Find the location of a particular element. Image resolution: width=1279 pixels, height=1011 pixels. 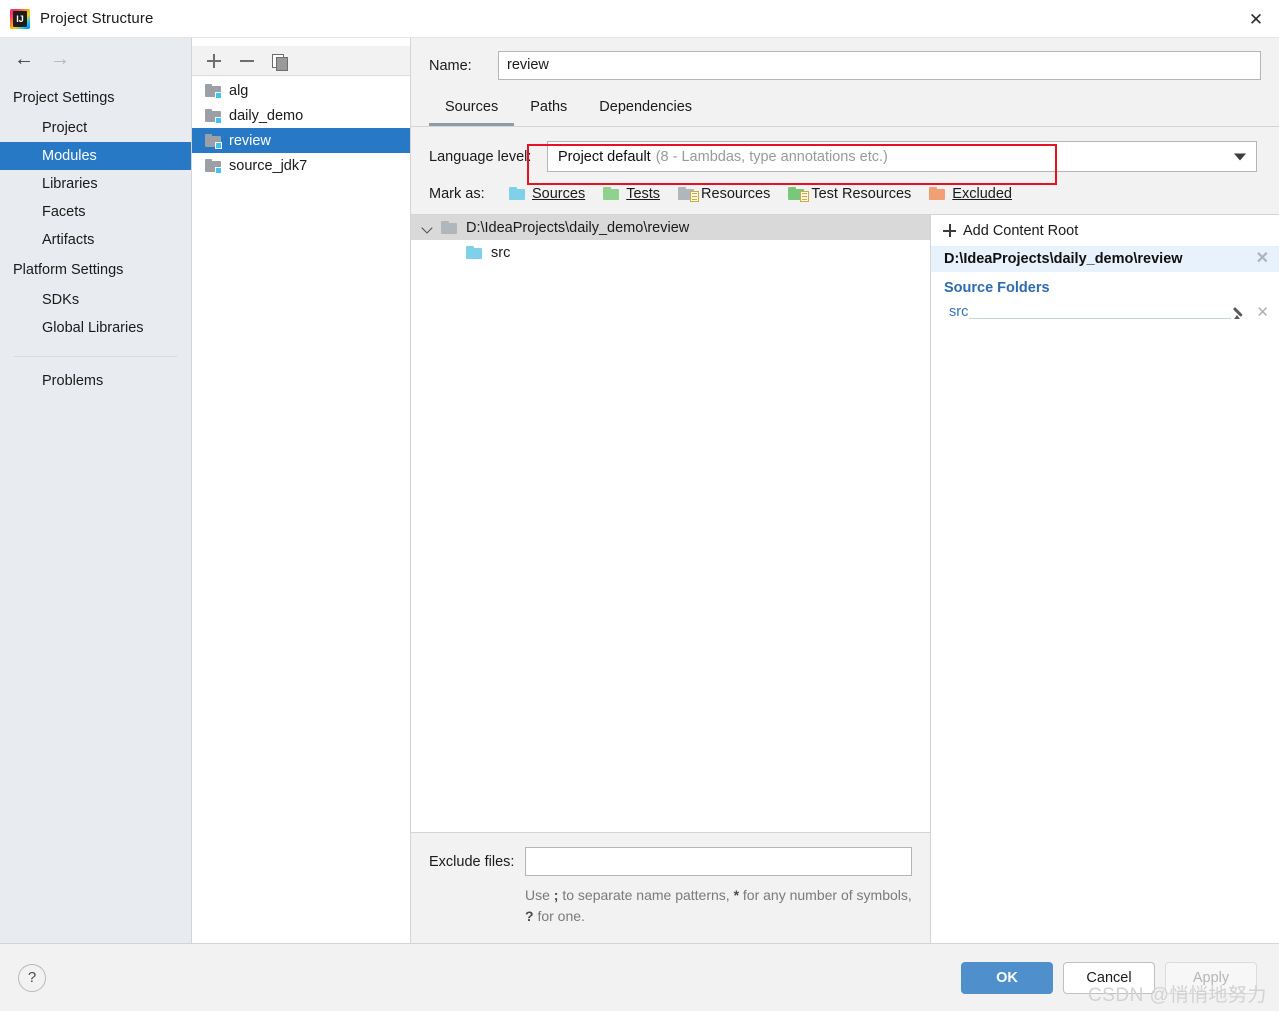

module-item-source-jdk7: source_jdk7 is located at coordinates (301, 165).